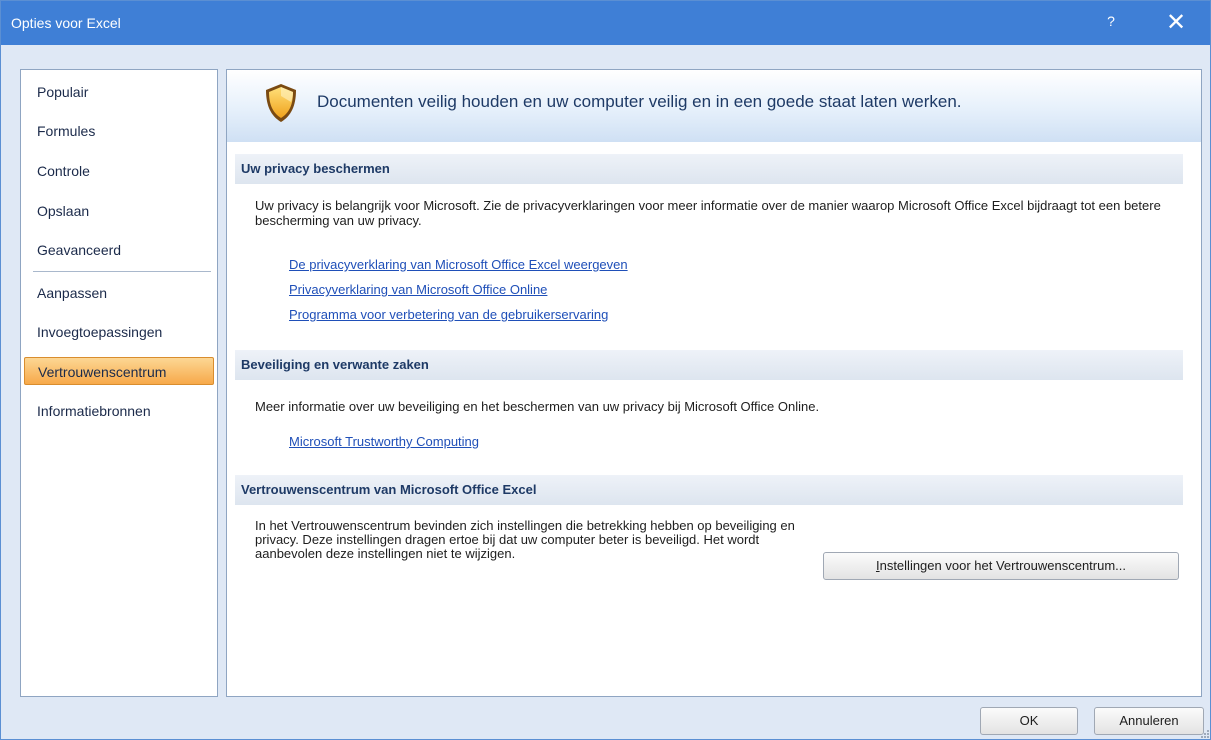 Image resolution: width=1211 pixels, height=740 pixels. I want to click on sidebar-item-informatiebronnen: Informatiebronnen, so click(119, 411).